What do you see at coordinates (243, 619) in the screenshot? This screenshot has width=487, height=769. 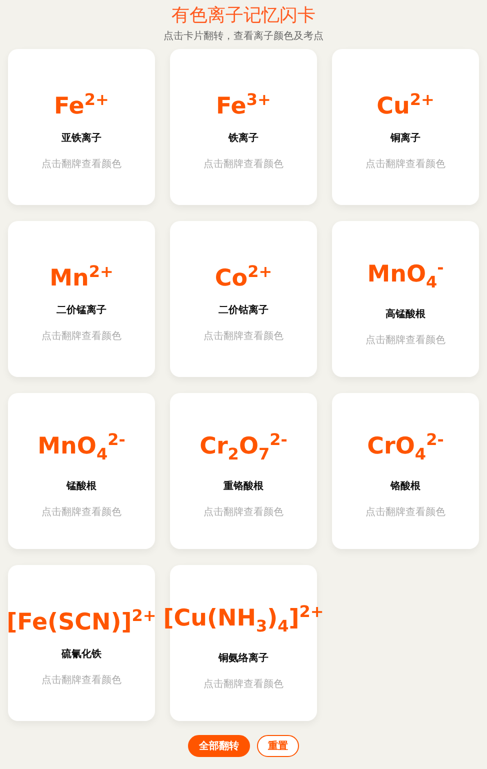 I see `ion-formula: [Cu(NH$_{3}$)$_{4}$]$^{2+}$` at bounding box center [243, 619].